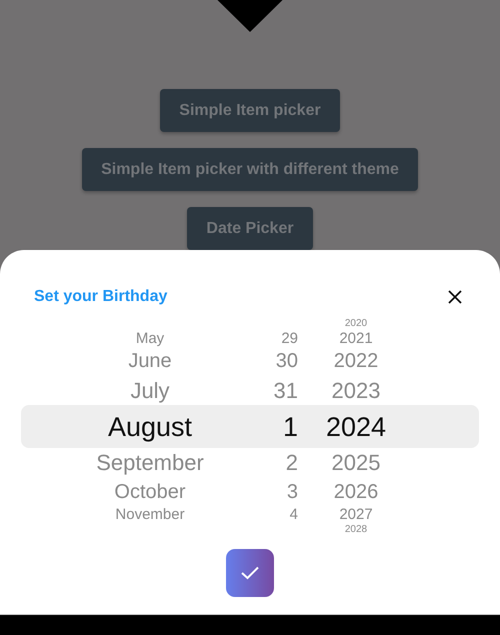 Image resolution: width=500 pixels, height=635 pixels. I want to click on picker-button: Date Picker, so click(250, 228).